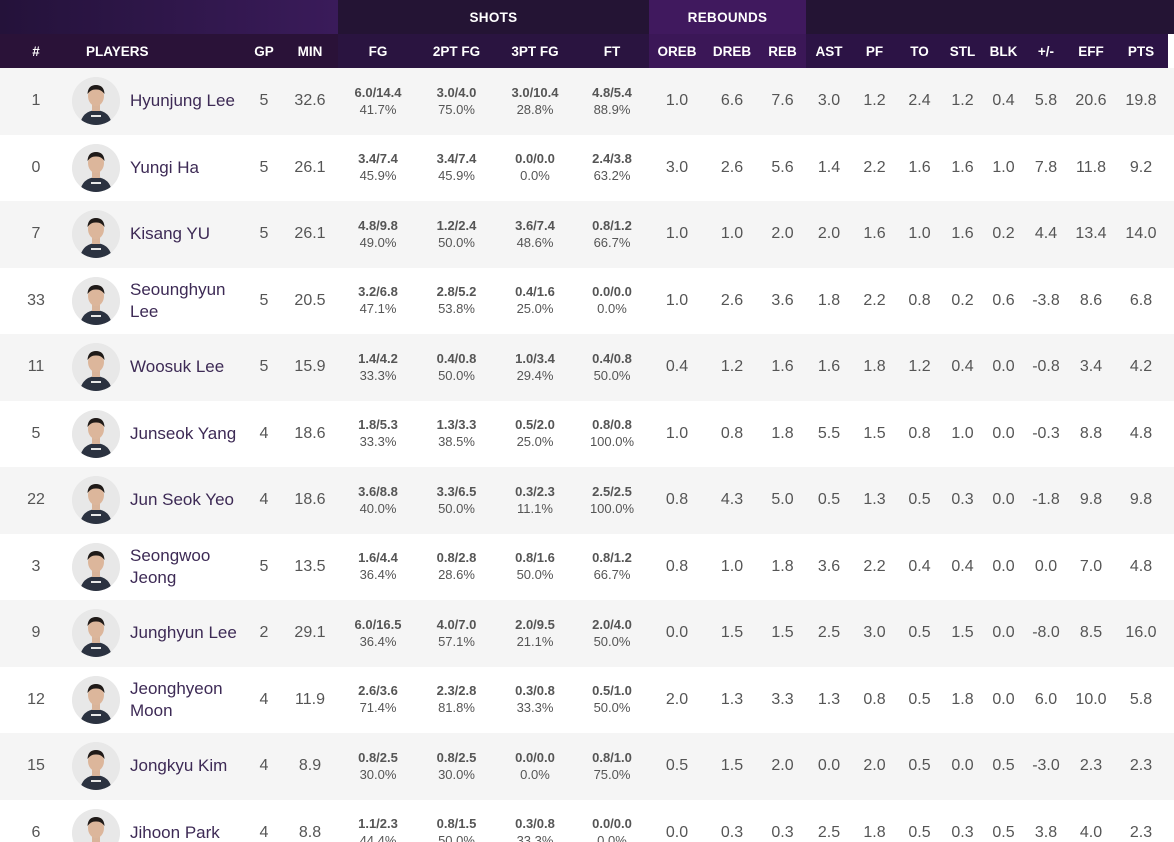  Describe the element at coordinates (188, 168) in the screenshot. I see `player-name: Yungi Ha` at that location.